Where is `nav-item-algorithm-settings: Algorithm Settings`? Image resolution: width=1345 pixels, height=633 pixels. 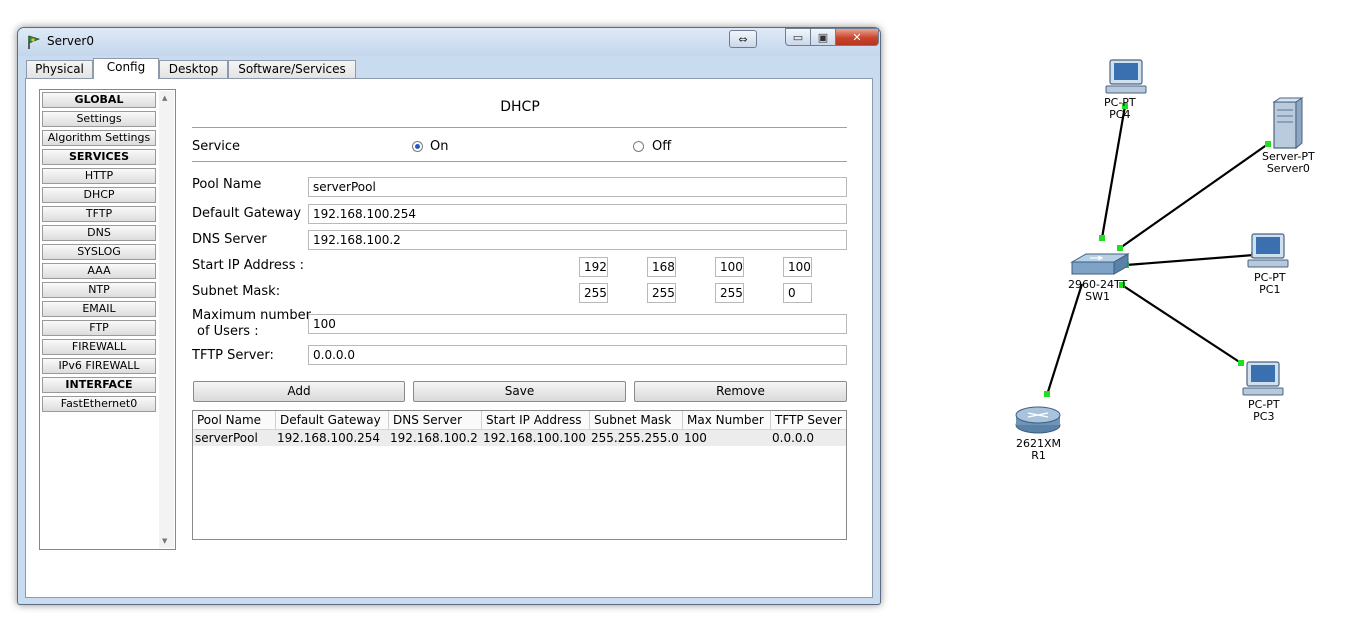
nav-item-algorithm-settings: Algorithm Settings is located at coordinates (99, 138).